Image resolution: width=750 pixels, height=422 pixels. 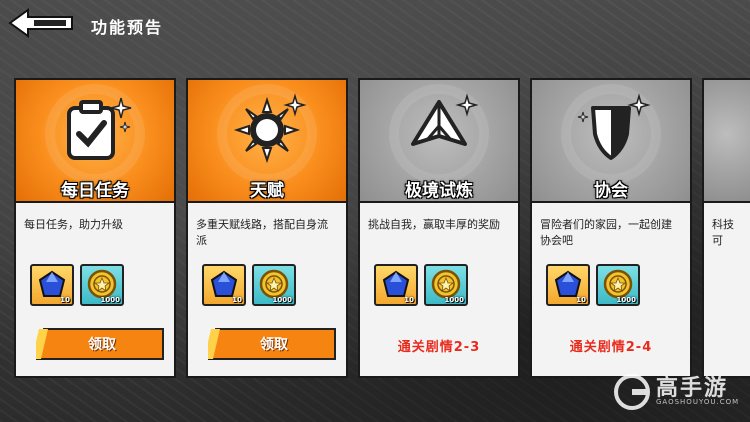 What do you see at coordinates (698, 402) in the screenshot?
I see `watermark-subtext: GAOSHOUYOU.COM` at bounding box center [698, 402].